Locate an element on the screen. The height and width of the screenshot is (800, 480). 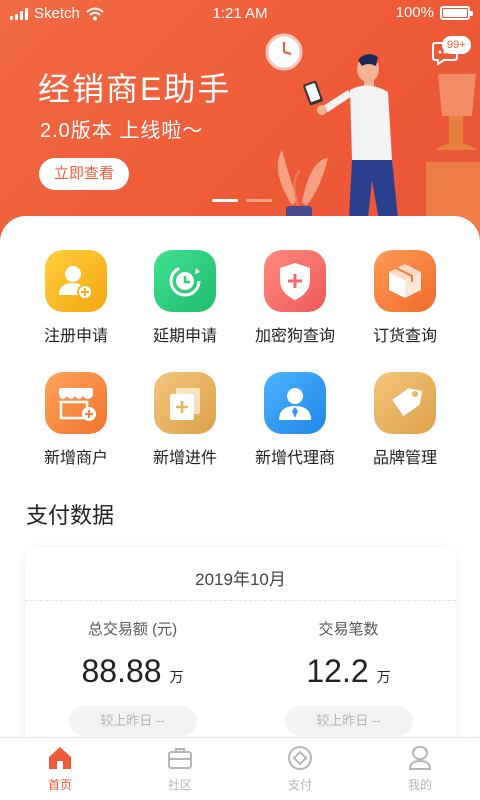
tab-briefcase: 社区 is located at coordinates (180, 768).